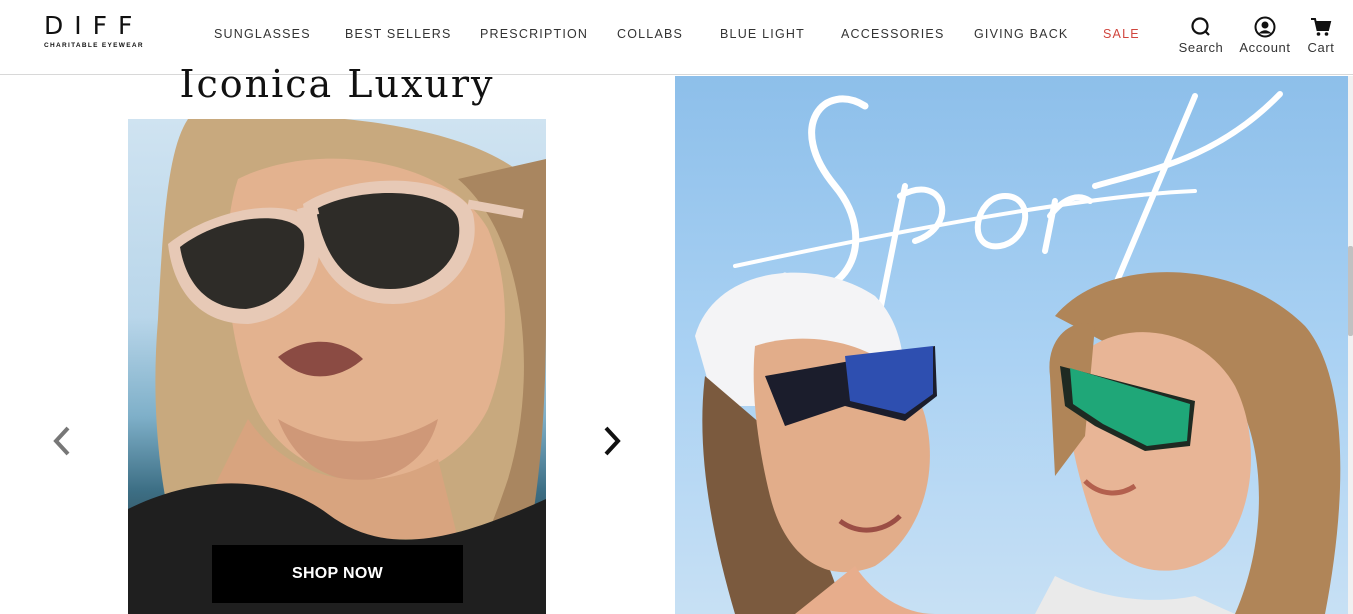  What do you see at coordinates (1321, 47) in the screenshot?
I see `cart-label: Cart` at bounding box center [1321, 47].